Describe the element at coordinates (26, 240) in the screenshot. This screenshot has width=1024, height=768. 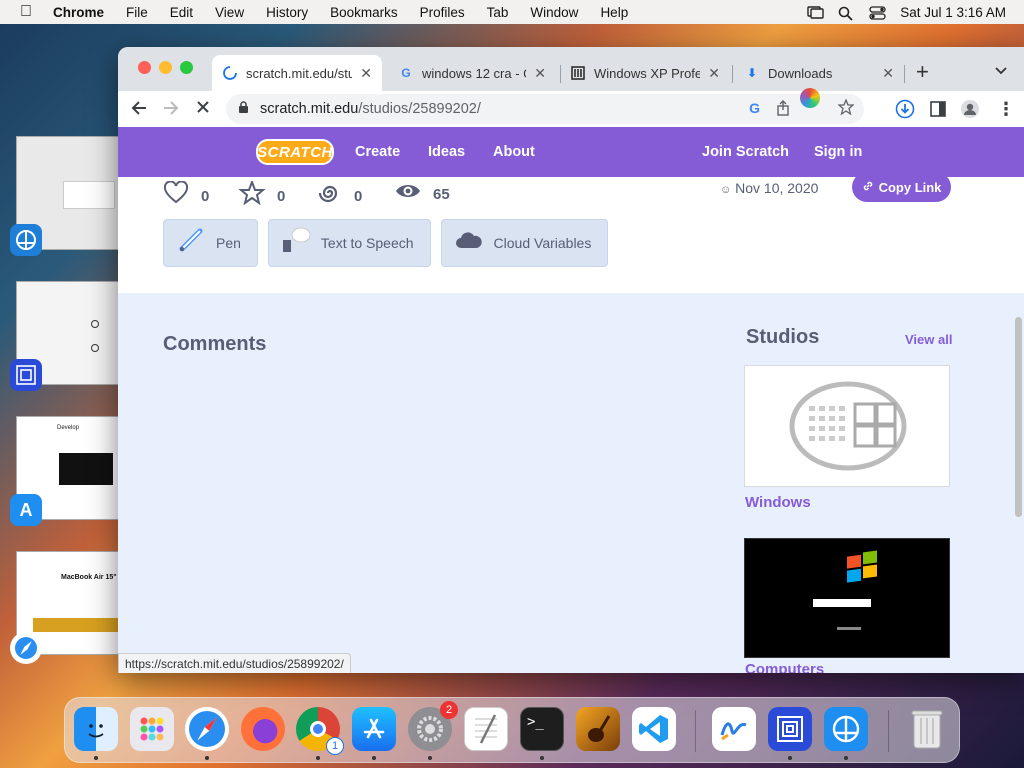
I see `cisco-secure-client-icon` at that location.